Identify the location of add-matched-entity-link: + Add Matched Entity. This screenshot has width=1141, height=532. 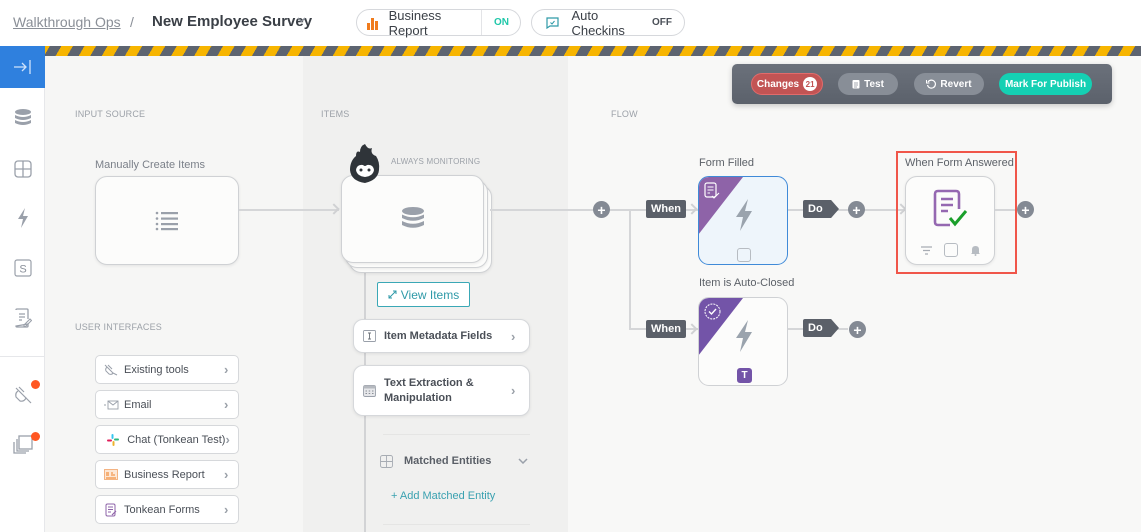
(443, 496).